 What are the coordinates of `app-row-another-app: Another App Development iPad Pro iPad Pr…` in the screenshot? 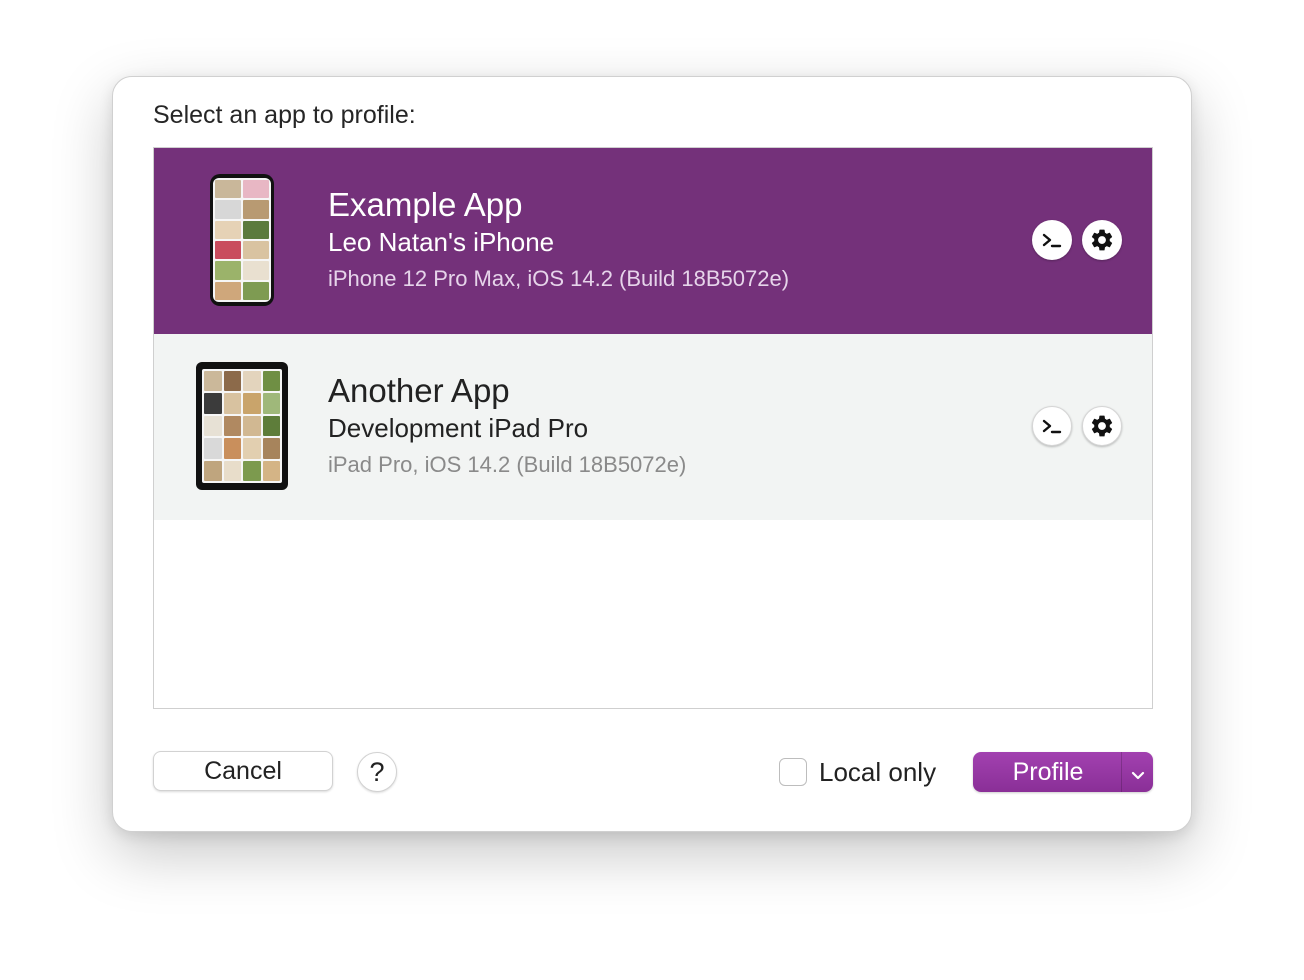 It's located at (653, 427).